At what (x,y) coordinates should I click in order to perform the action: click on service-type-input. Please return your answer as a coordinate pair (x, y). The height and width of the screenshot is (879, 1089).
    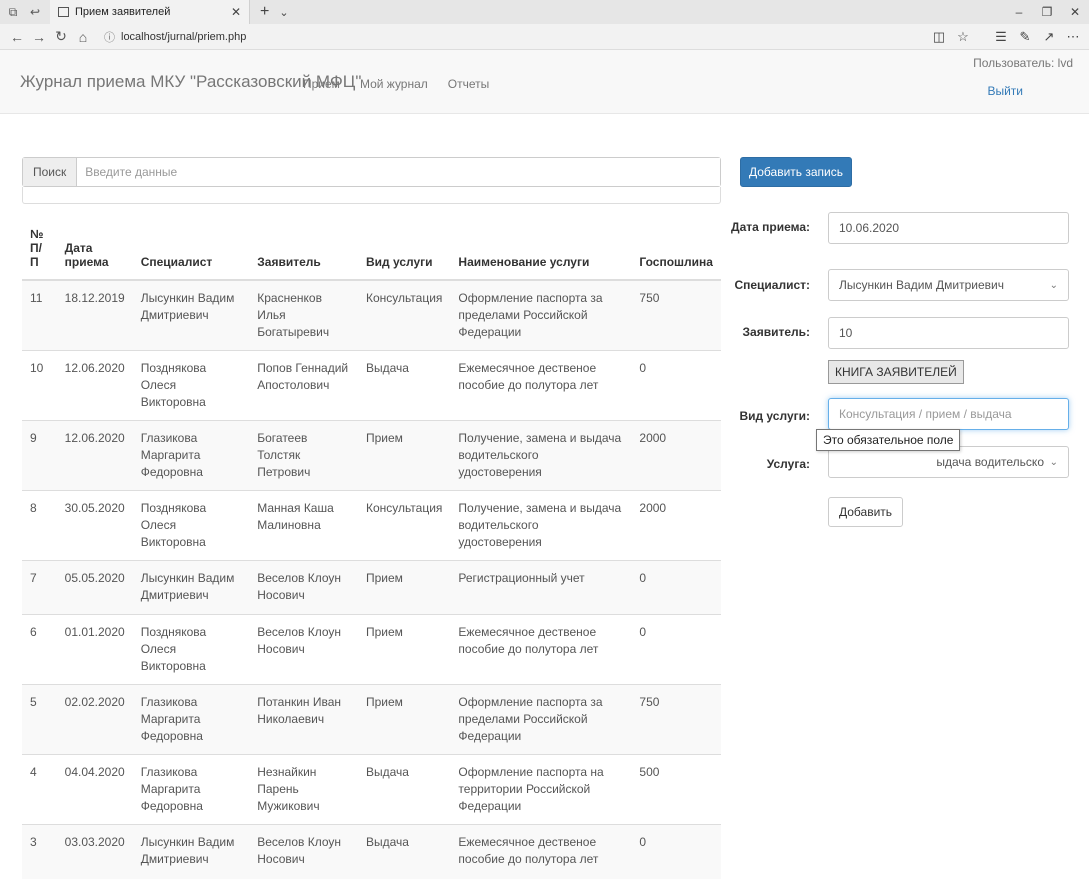
    Looking at the image, I should click on (948, 414).